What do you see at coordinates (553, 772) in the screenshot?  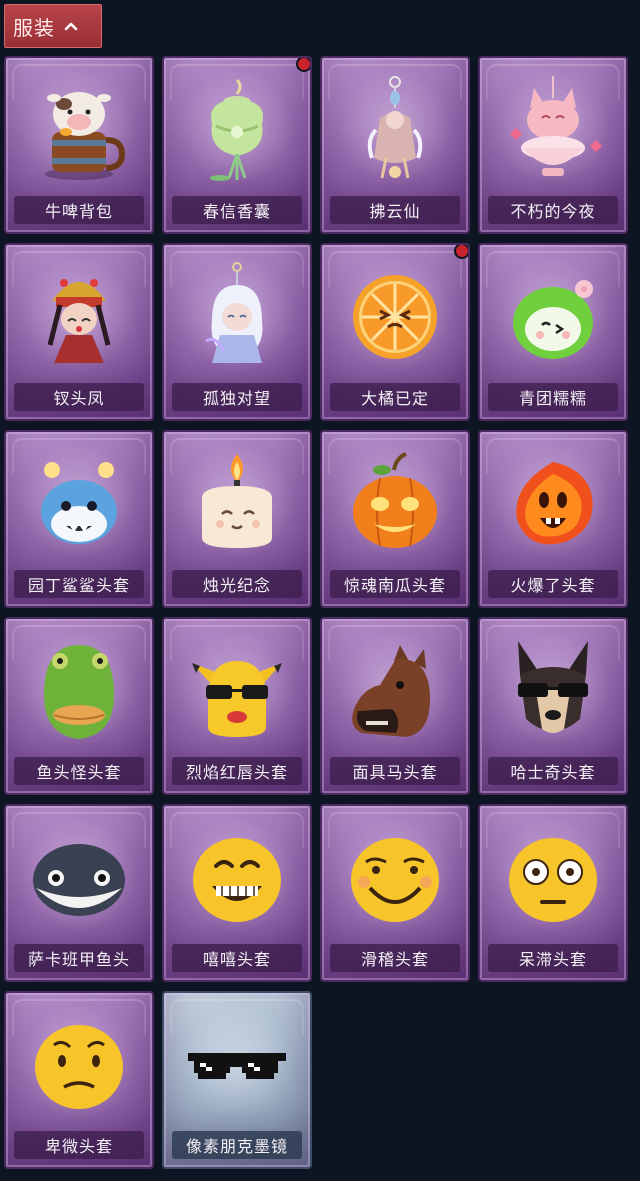 I see `costume-label: 哈士奇头套` at bounding box center [553, 772].